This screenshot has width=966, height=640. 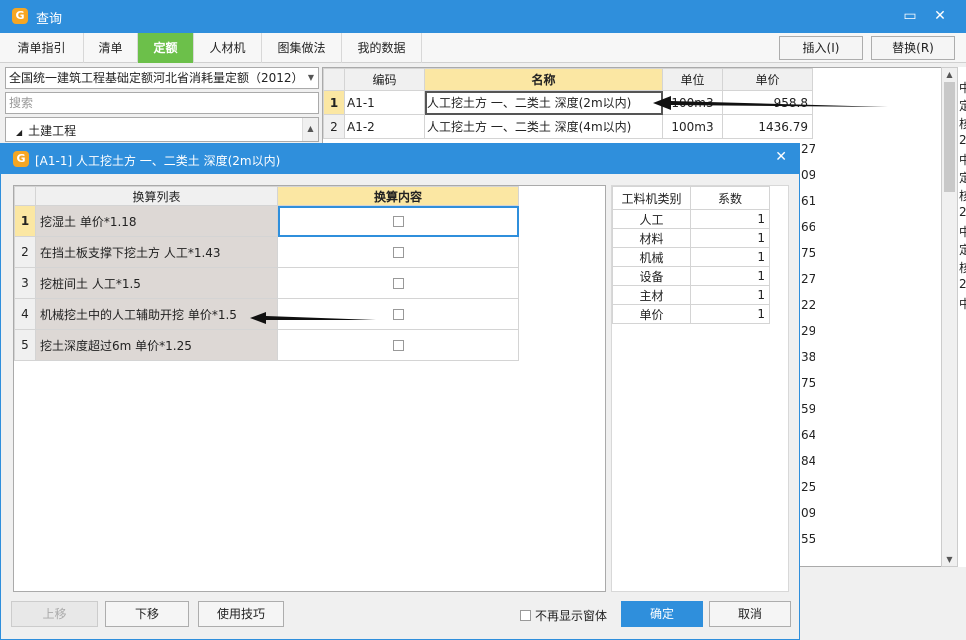 What do you see at coordinates (949, 137) in the screenshot?
I see `scrollbar-thumb` at bounding box center [949, 137].